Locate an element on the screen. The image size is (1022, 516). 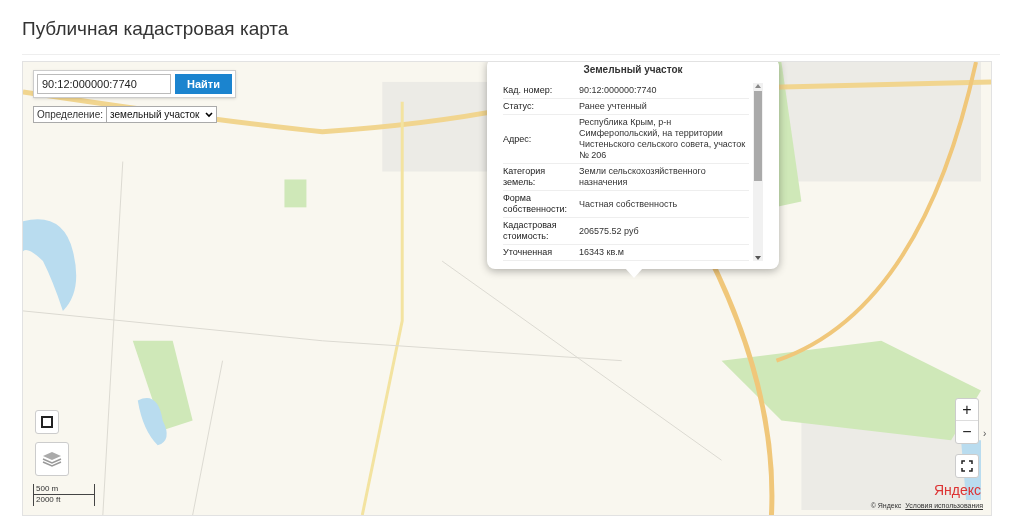
field-value: Земли сельскохозяйственного назначения is located at coordinates (643, 177).